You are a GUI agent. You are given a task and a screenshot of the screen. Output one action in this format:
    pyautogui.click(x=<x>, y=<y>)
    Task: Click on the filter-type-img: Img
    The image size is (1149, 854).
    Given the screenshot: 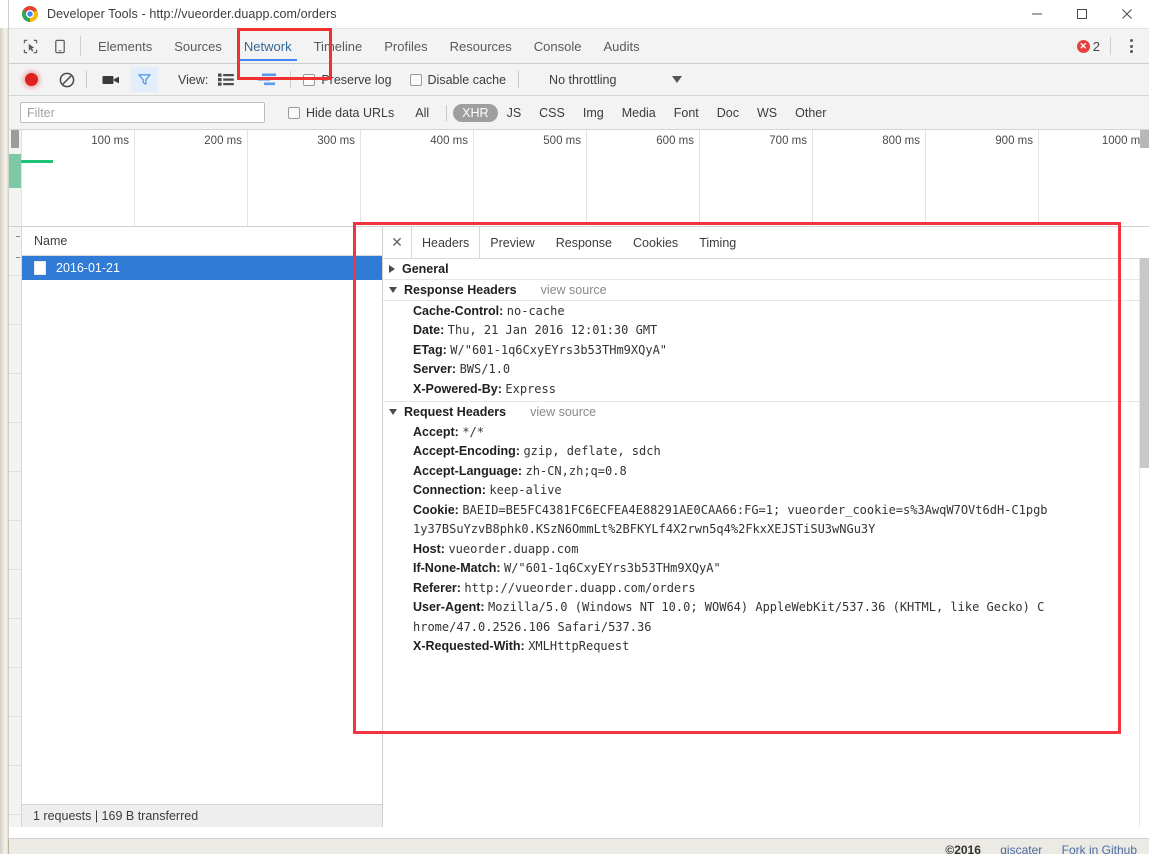 What is the action you would take?
    pyautogui.click(x=593, y=113)
    